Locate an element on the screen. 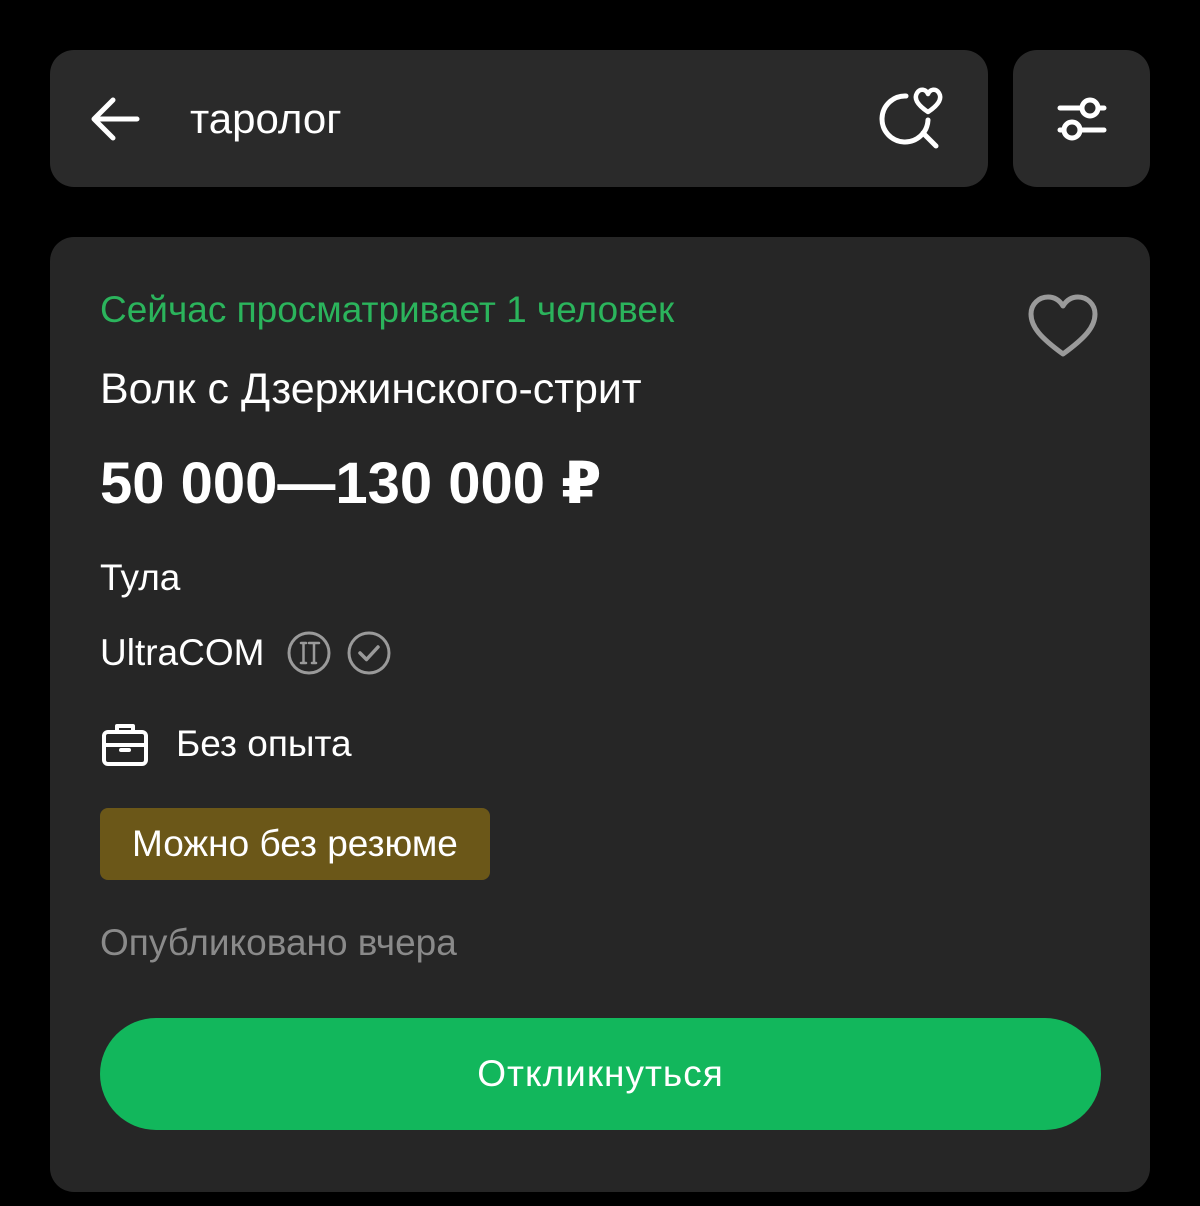 The width and height of the screenshot is (1200, 1206). salary-range: 50 000—130 000 ₽ is located at coordinates (351, 483).